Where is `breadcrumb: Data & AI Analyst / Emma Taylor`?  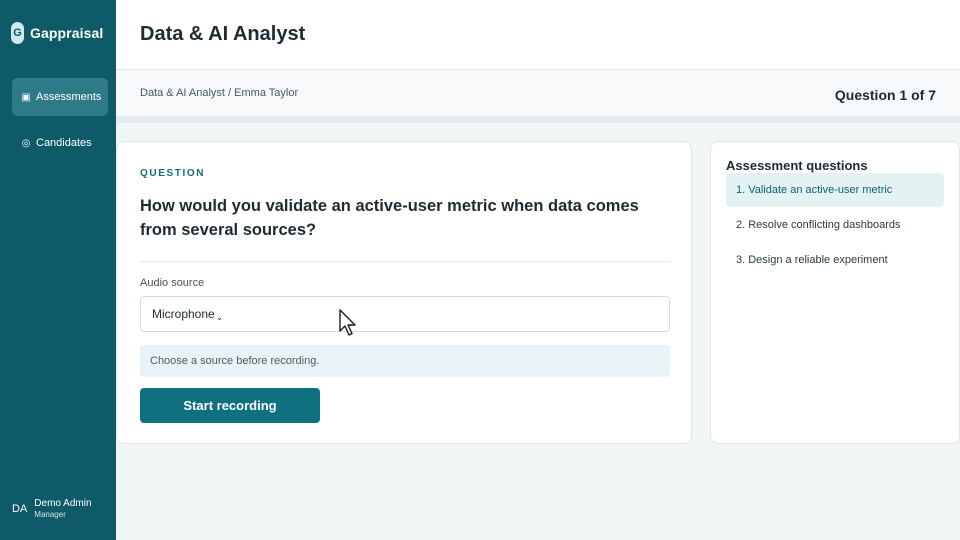 breadcrumb: Data & AI Analyst / Emma Taylor is located at coordinates (219, 93).